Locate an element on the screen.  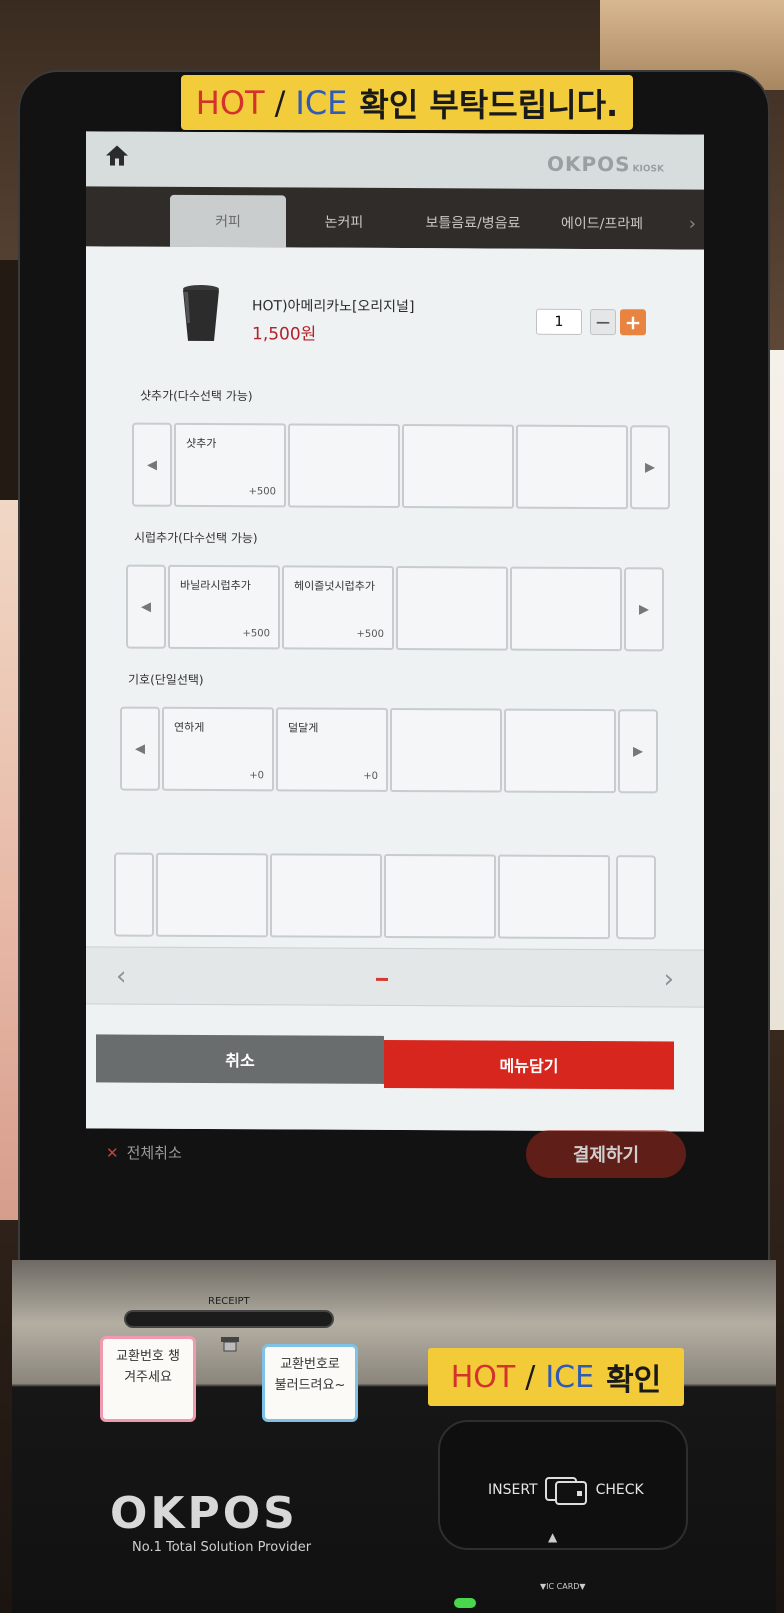
option-row-syrup: ◀ 바닐라시럽추가 +500 헤이즐넛시럽추가 +500 ▶ is located at coordinates (396, 608).